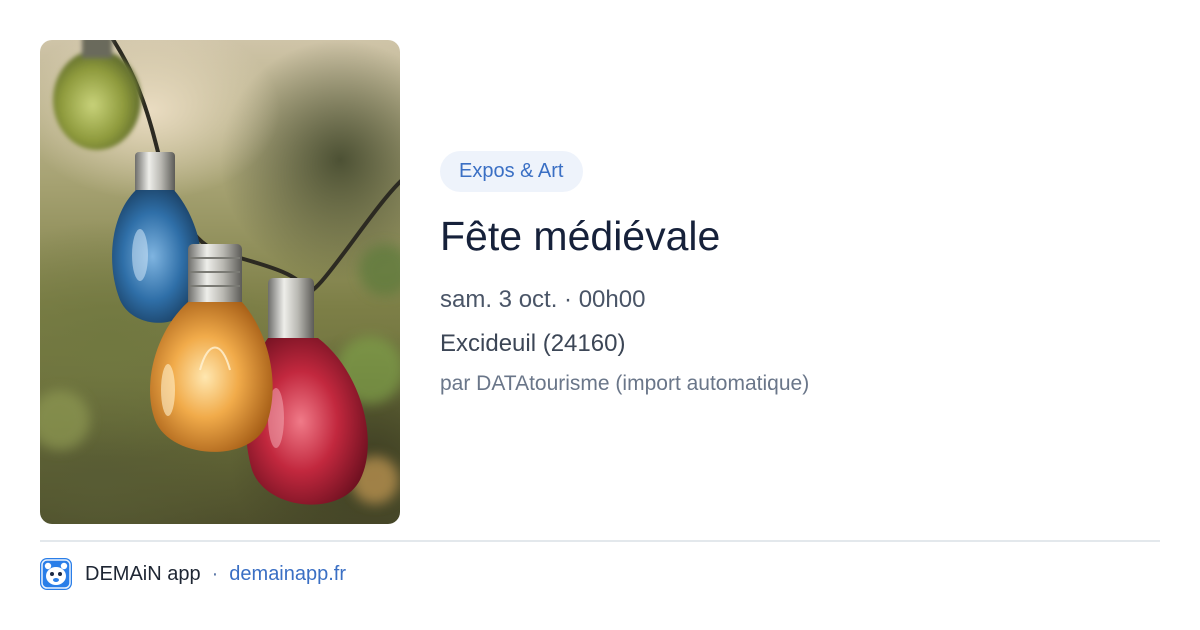  What do you see at coordinates (600, 541) in the screenshot?
I see `footer-divider` at bounding box center [600, 541].